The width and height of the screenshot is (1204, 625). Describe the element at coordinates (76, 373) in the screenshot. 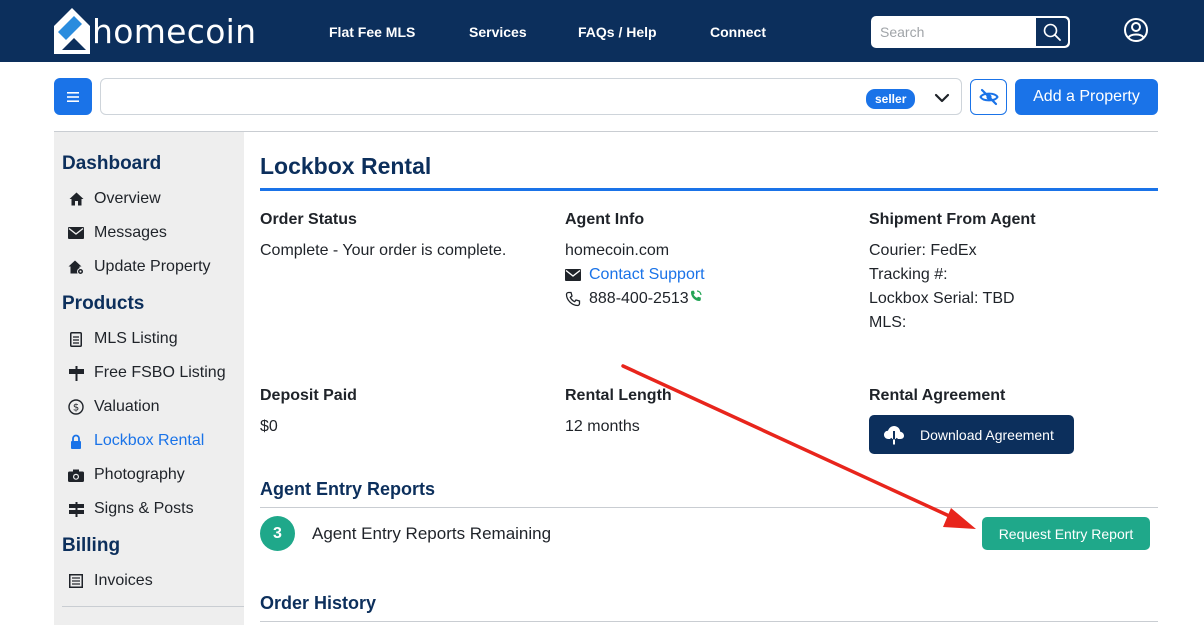

I see `signpost-icon` at that location.